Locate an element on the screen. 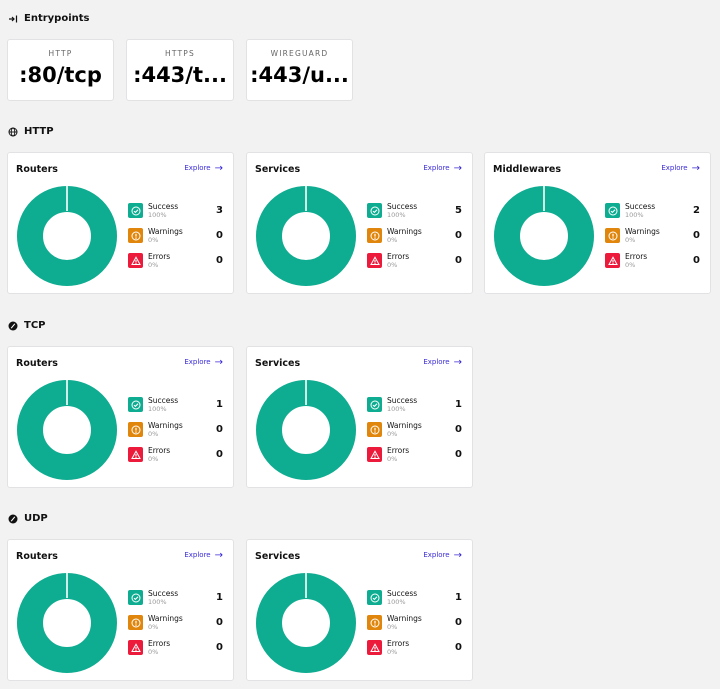 The height and width of the screenshot is (689, 720). entrypoint-value: :80/tcp is located at coordinates (60, 75).